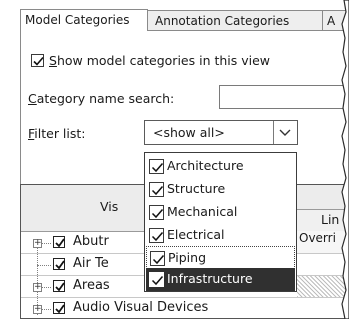 The height and width of the screenshot is (319, 349). Describe the element at coordinates (345, 159) in the screenshot. I see `torn-edge-decoration` at that location.